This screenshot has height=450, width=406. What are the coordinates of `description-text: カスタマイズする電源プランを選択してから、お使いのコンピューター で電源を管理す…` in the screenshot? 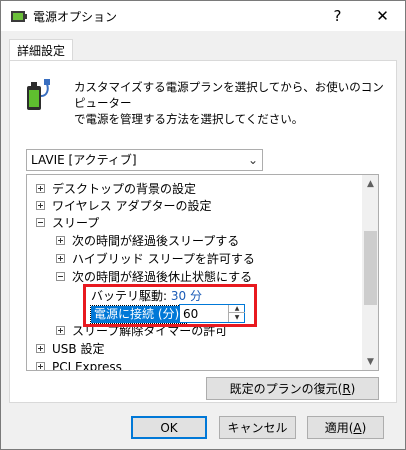 It's located at (230, 103).